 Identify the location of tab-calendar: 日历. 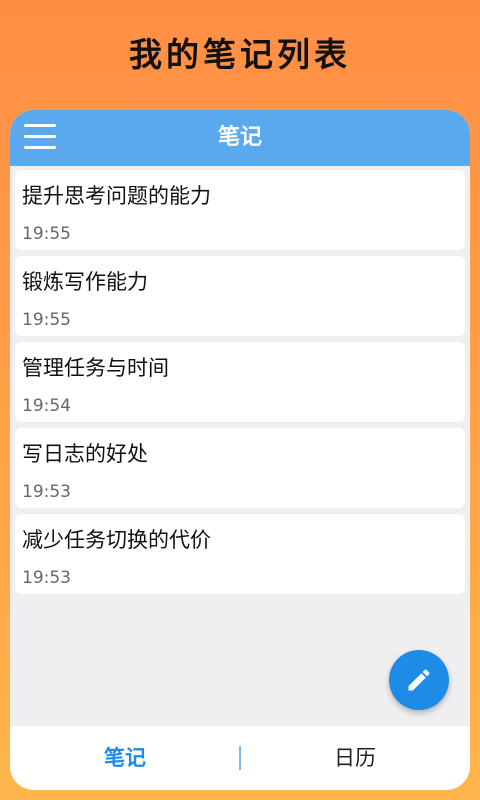
(355, 758).